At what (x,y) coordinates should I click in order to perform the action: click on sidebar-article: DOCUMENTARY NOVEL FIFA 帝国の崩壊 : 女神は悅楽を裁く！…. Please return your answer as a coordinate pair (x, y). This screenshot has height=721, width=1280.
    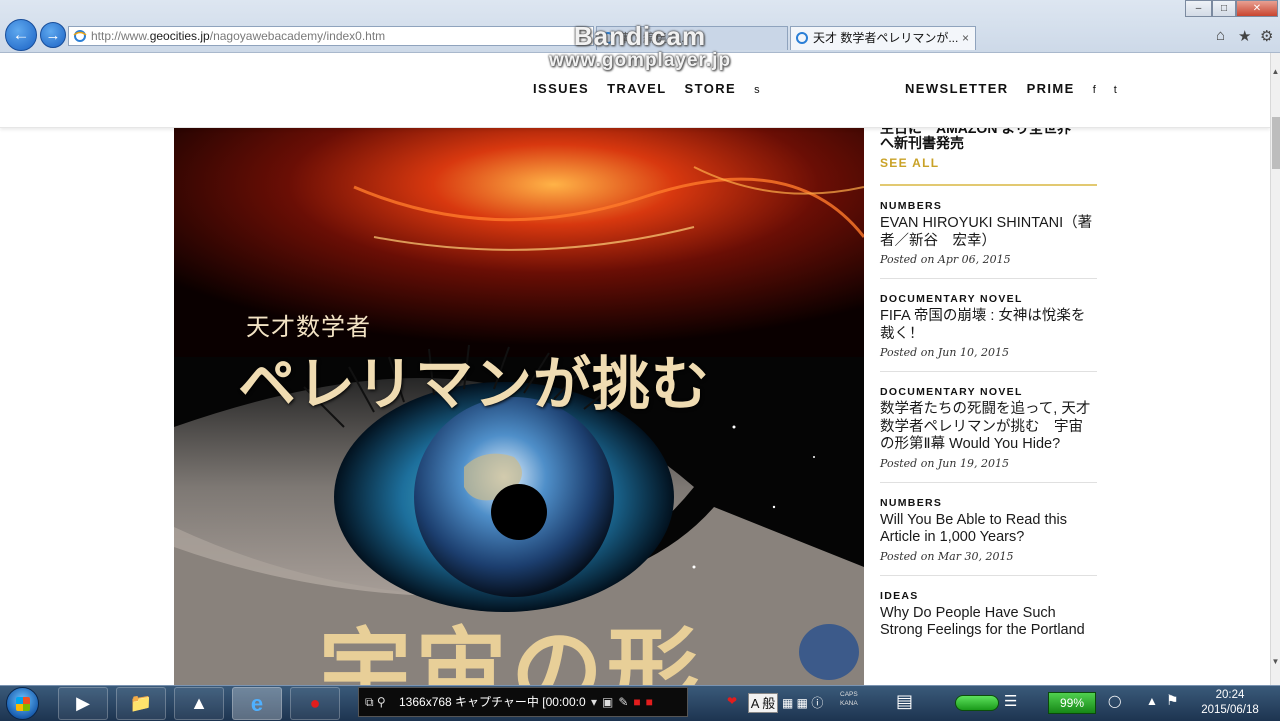
    Looking at the image, I should click on (988, 325).